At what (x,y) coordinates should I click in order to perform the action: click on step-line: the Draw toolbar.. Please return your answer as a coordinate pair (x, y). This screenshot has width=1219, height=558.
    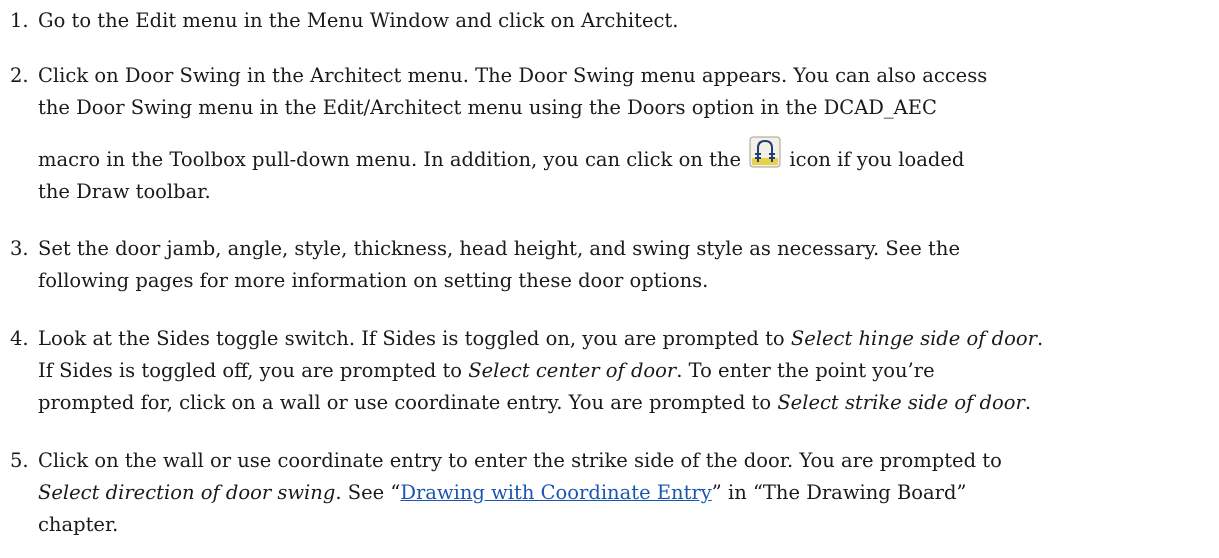
    Looking at the image, I should click on (124, 191).